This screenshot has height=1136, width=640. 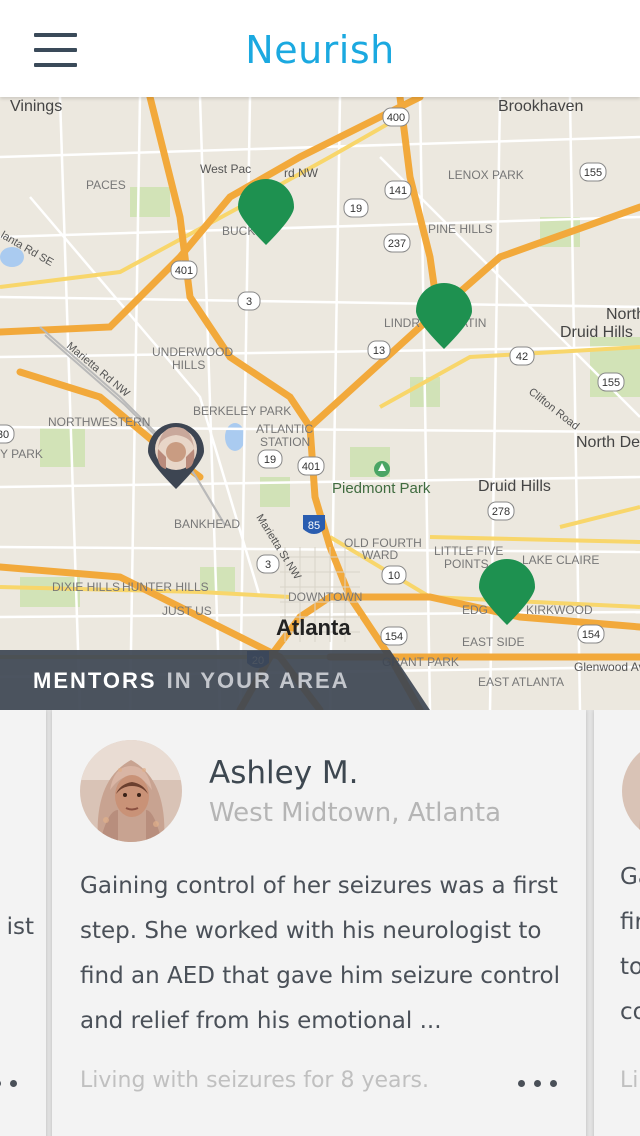 What do you see at coordinates (460, 229) in the screenshot?
I see `map-label-pine-hills: PINE HILLS` at bounding box center [460, 229].